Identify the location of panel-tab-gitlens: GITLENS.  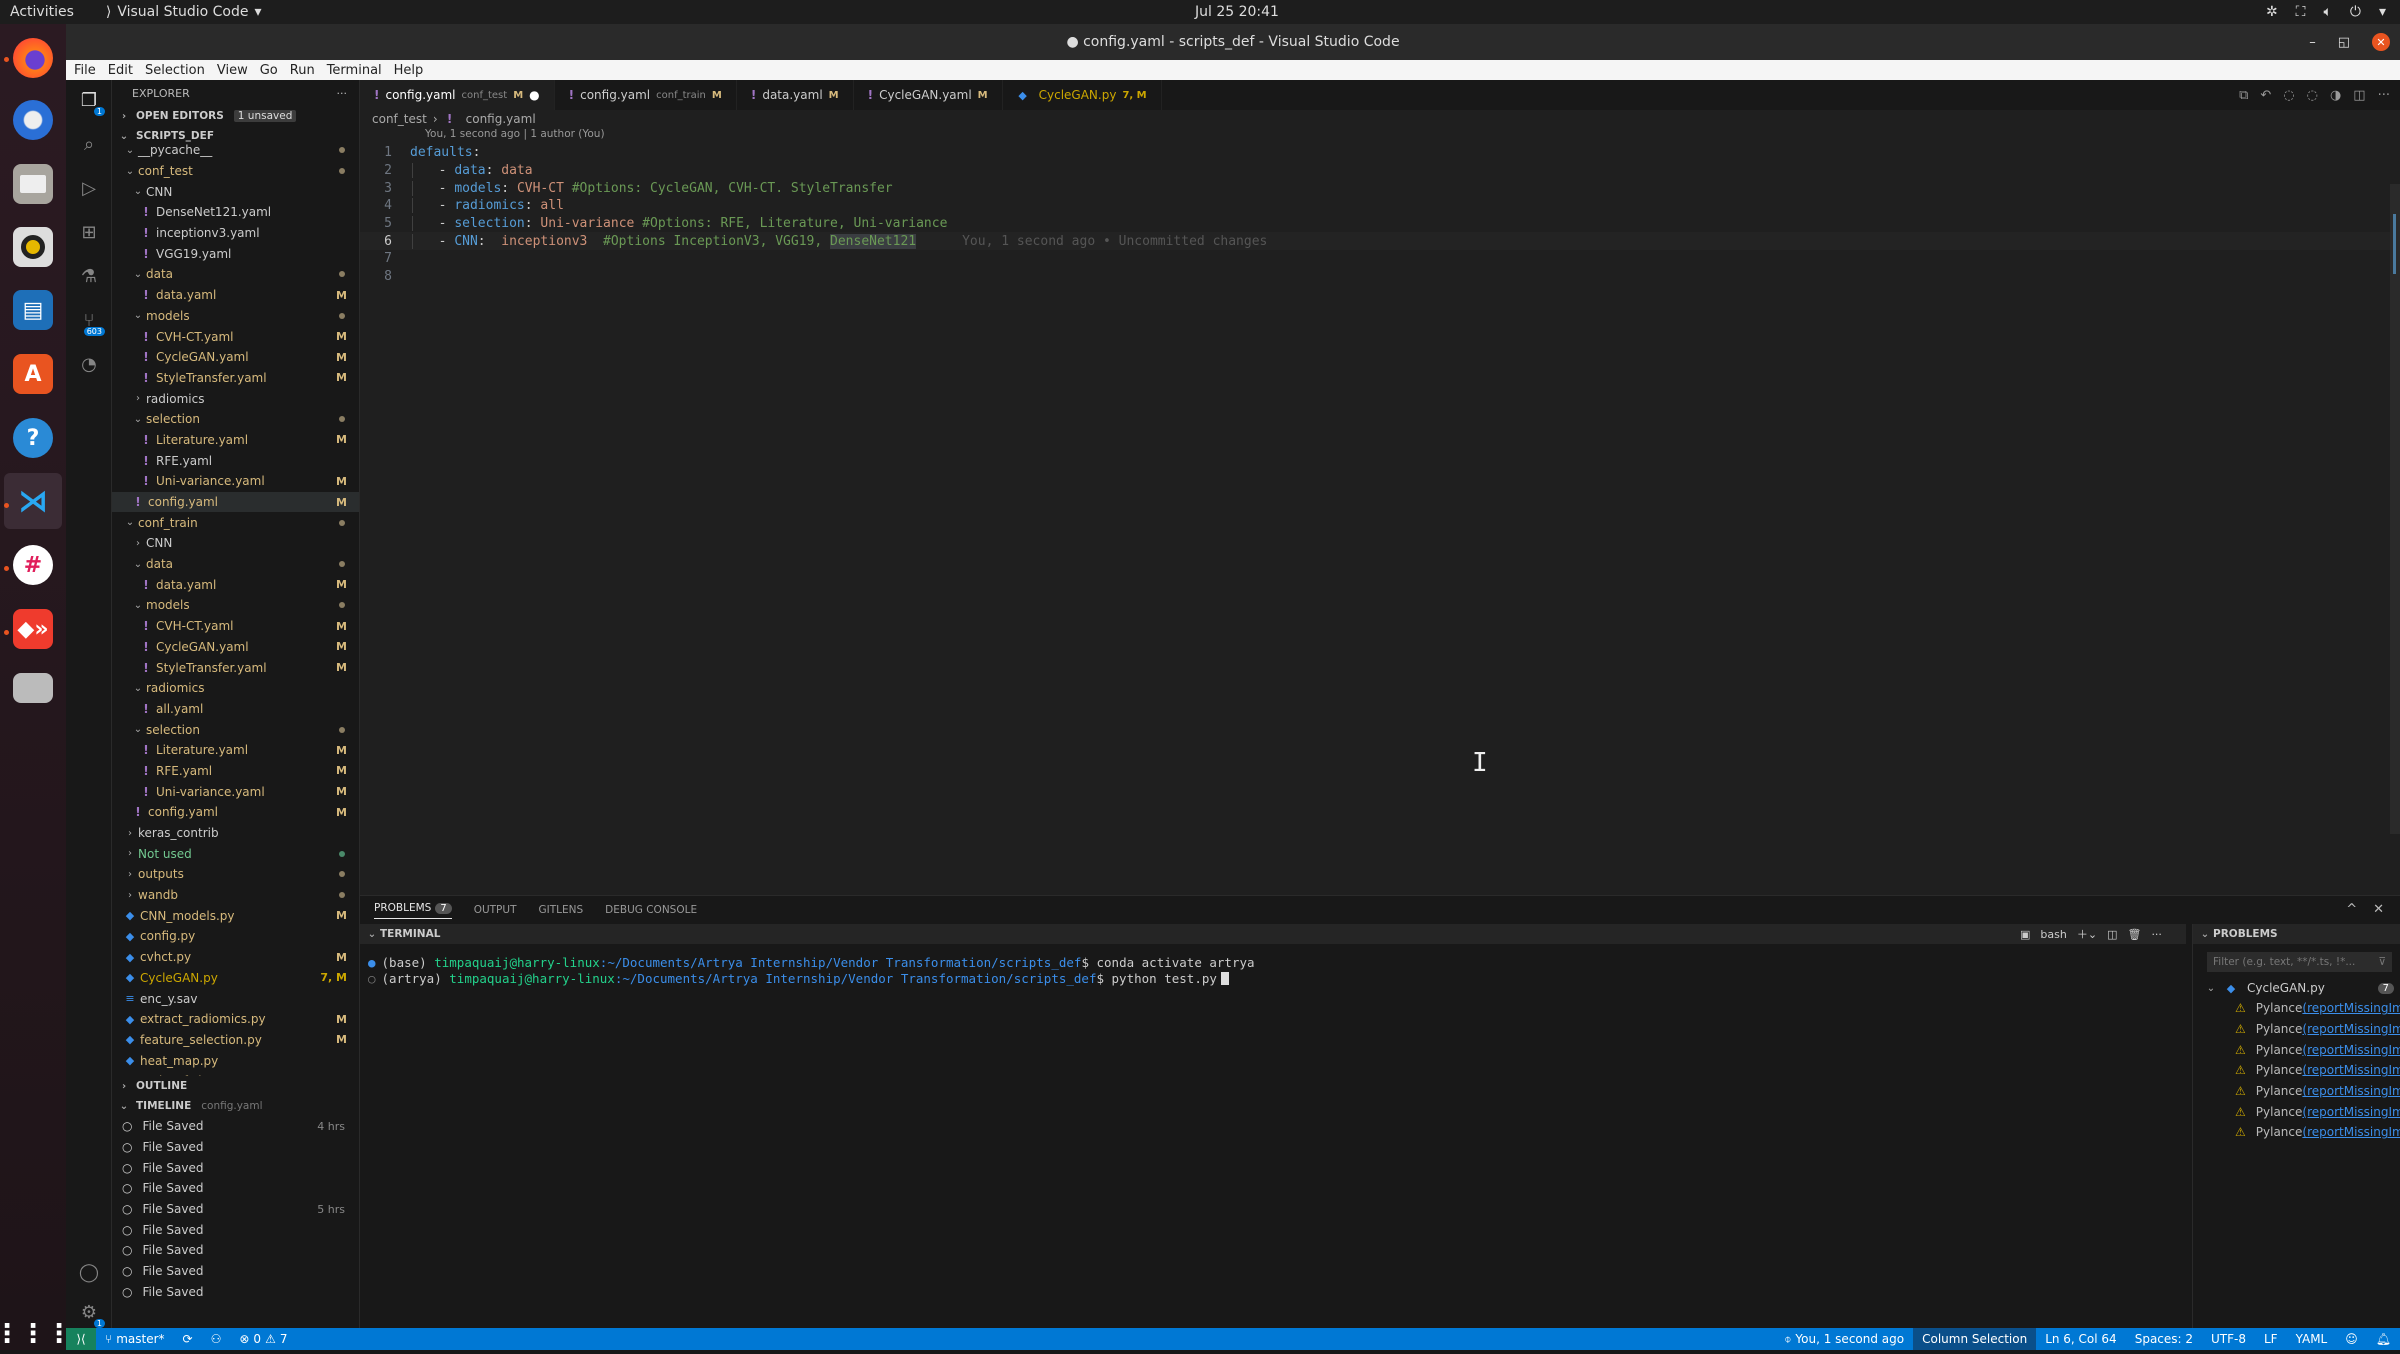
(560, 910).